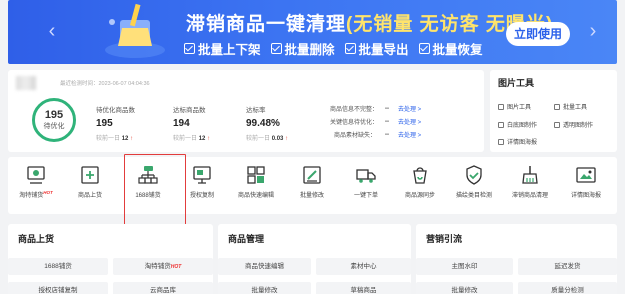  Describe the element at coordinates (586, 185) in the screenshot. I see `shortcut-detail-poster: 详情图海报` at that location.